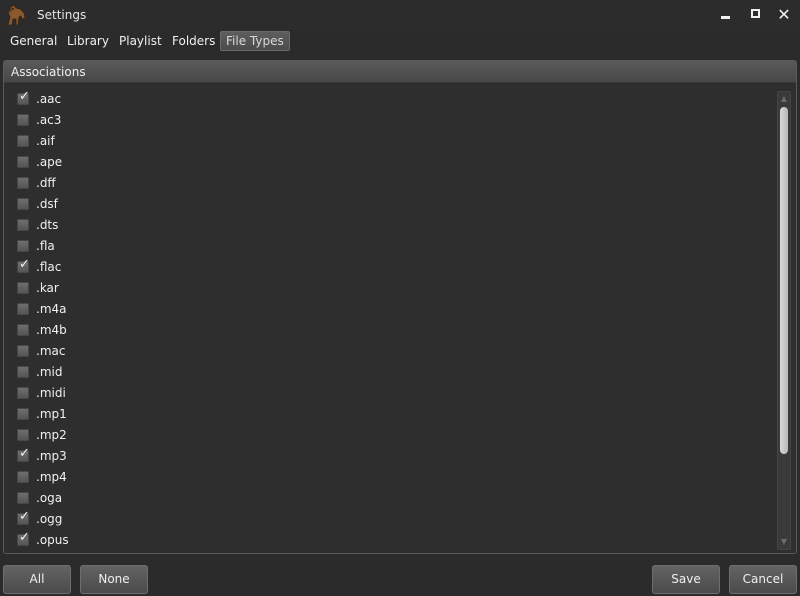  Describe the element at coordinates (384, 204) in the screenshot. I see `list-item: .dsf` at that location.